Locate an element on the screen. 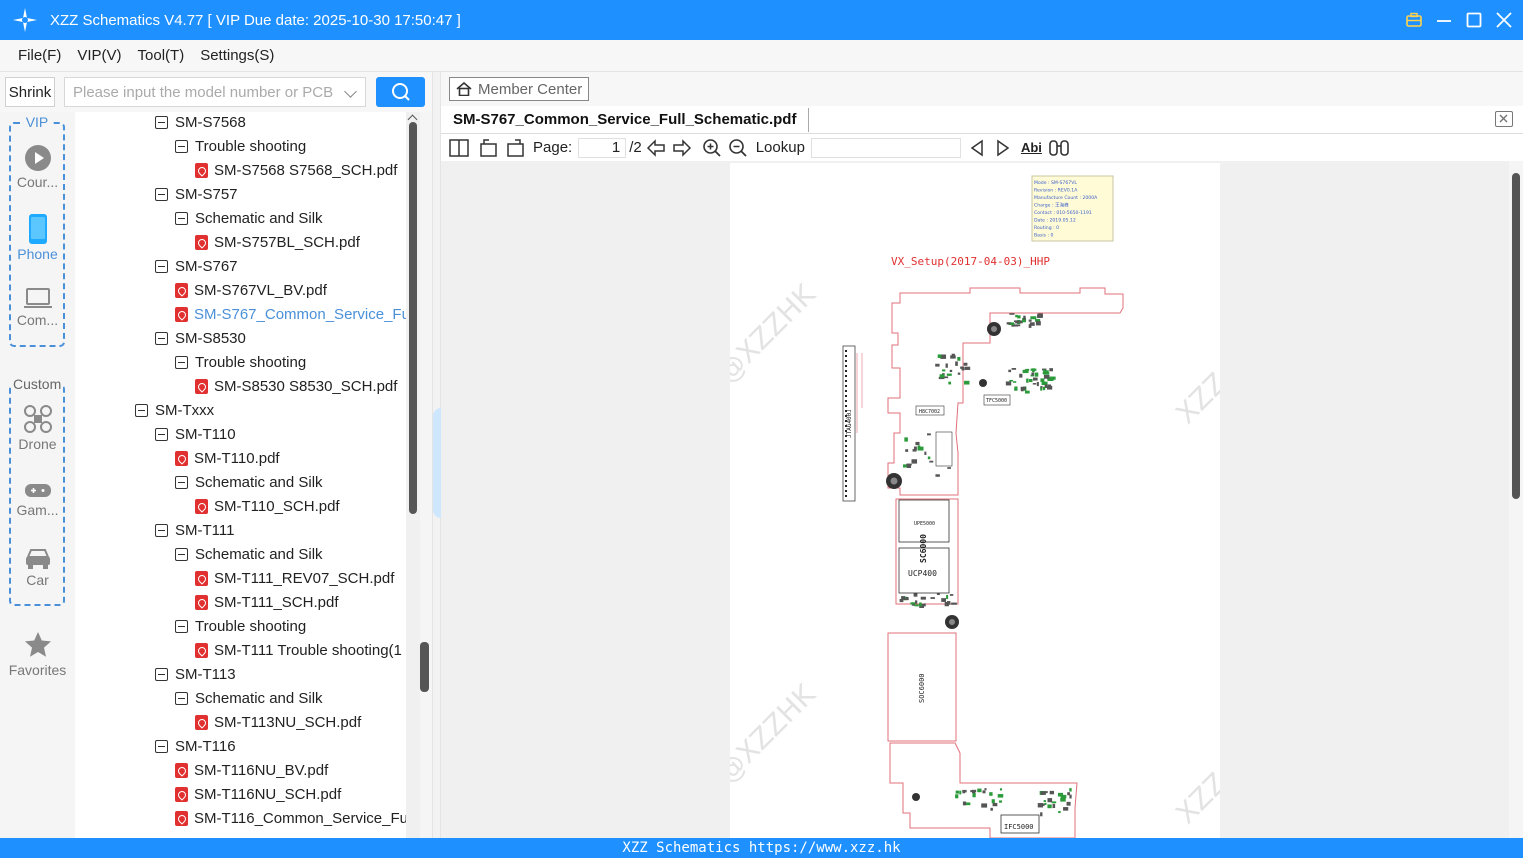  menu-file: File(F) is located at coordinates (39, 55).